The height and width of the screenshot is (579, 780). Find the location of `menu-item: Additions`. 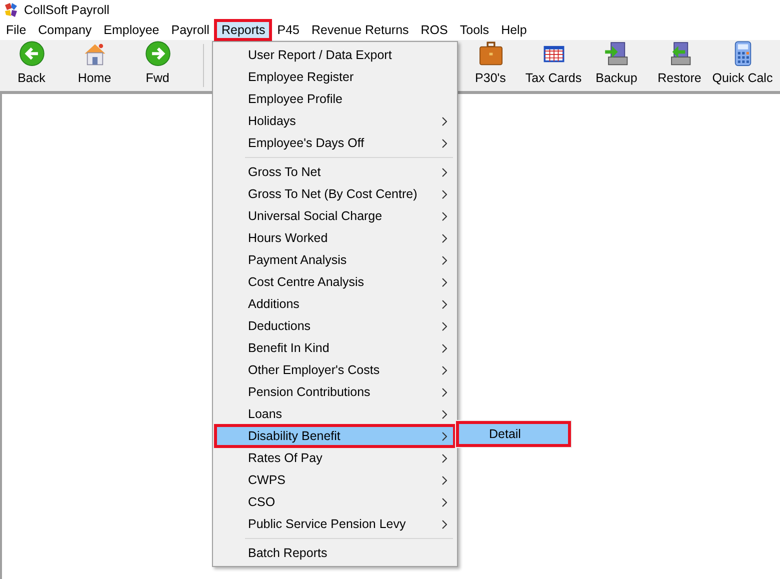

menu-item: Additions is located at coordinates (335, 304).